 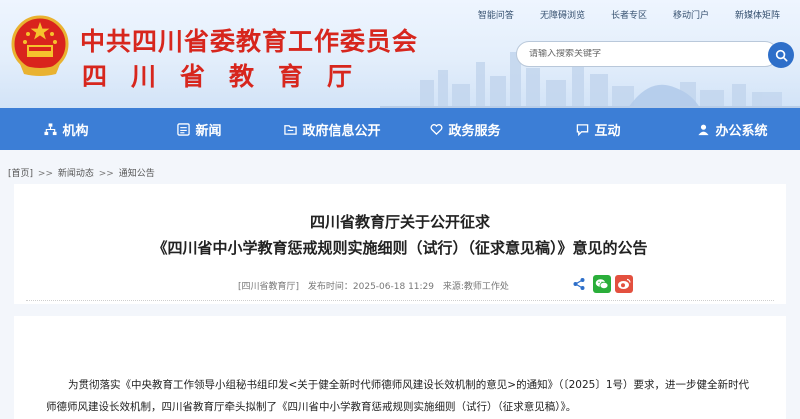 I want to click on dept-name: 四川省教育厅, so click(x=229, y=76).